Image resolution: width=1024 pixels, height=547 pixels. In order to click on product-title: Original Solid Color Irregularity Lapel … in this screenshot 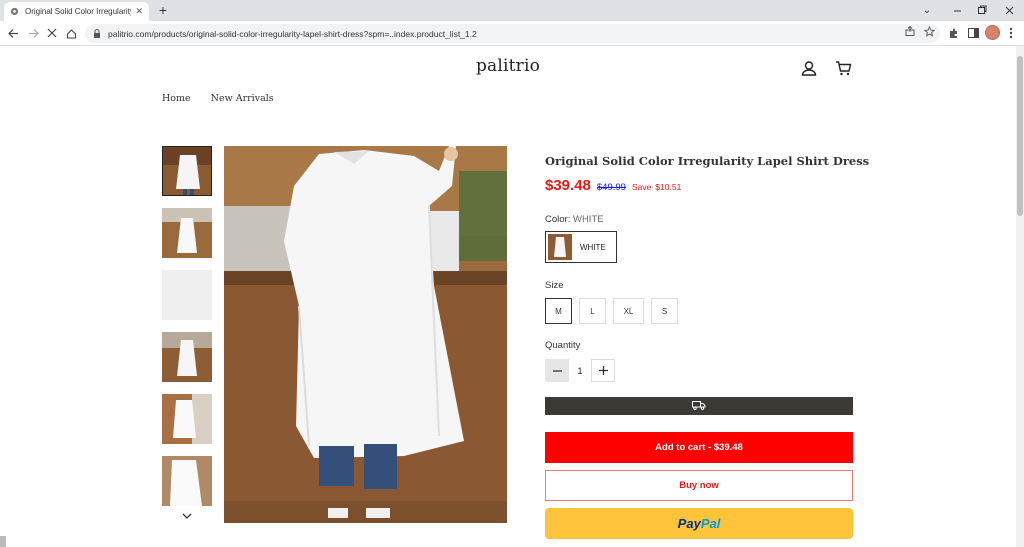, I will do `click(707, 161)`.